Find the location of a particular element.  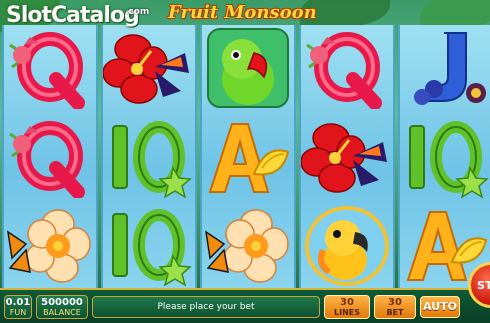

symbol-letter-j is located at coordinates (445, 68).